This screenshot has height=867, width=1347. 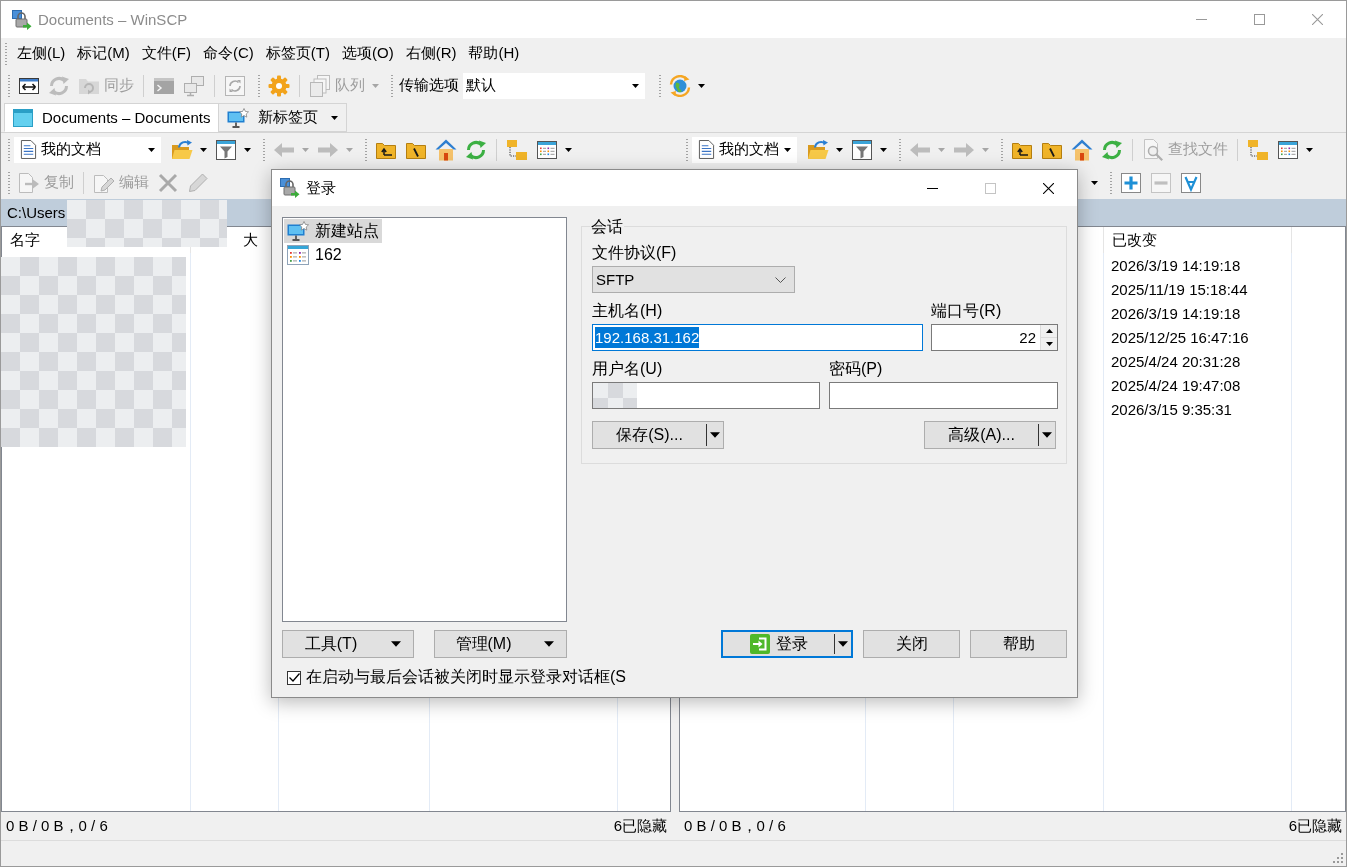 What do you see at coordinates (554, 85) in the screenshot?
I see `preset-select: 默认` at bounding box center [554, 85].